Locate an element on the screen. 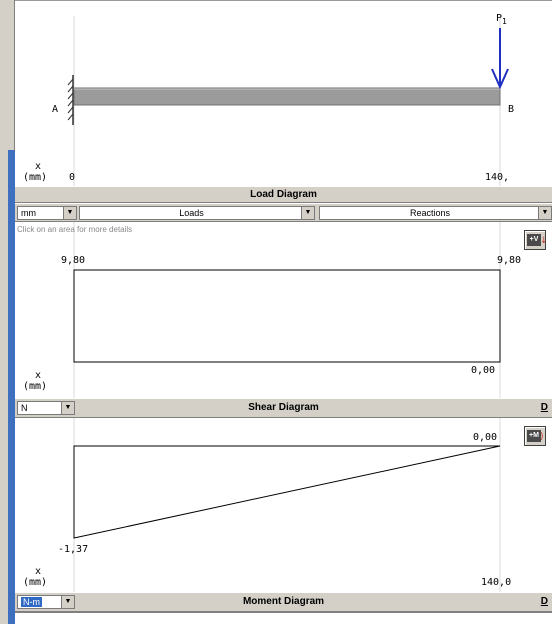 The image size is (552, 624). beam is located at coordinates (287, 96).